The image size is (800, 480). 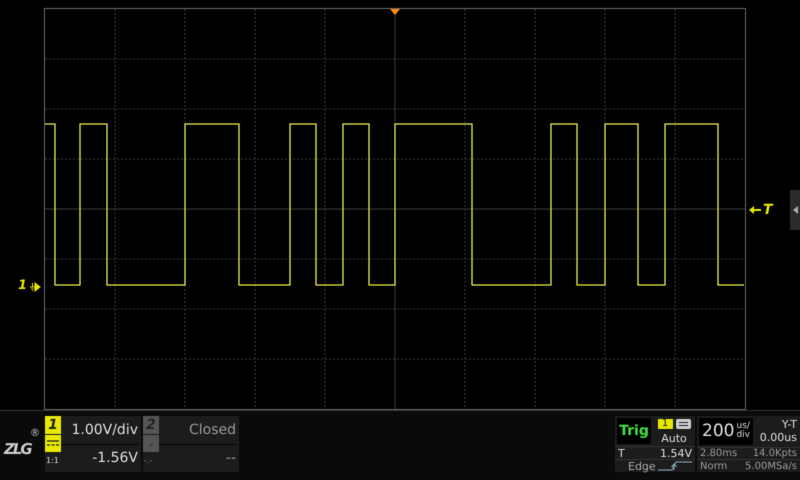 I want to click on trigger-mode: Auto, so click(x=674, y=438).